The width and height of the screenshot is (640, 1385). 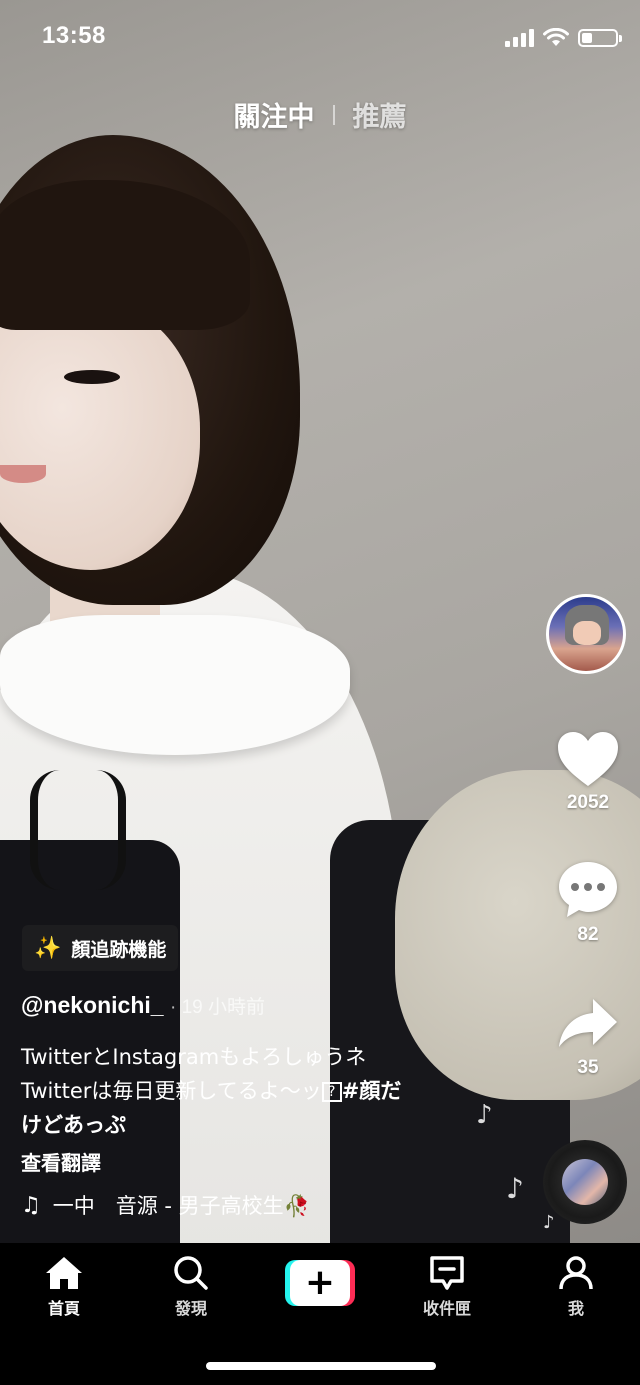 I want to click on heart-icon, so click(x=588, y=759).